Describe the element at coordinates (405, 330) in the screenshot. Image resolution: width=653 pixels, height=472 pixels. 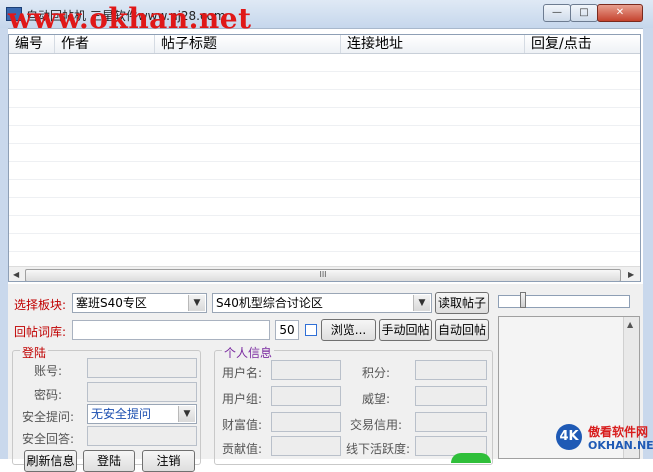
I see `manual-reply-button: 手动回帖` at that location.